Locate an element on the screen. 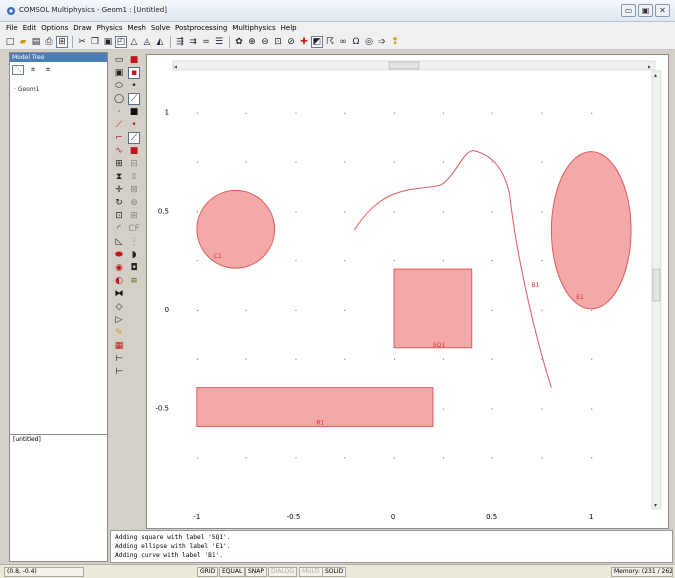 The height and width of the screenshot is (578, 675). boundary-mode-icon: ◬ is located at coordinates (147, 42).